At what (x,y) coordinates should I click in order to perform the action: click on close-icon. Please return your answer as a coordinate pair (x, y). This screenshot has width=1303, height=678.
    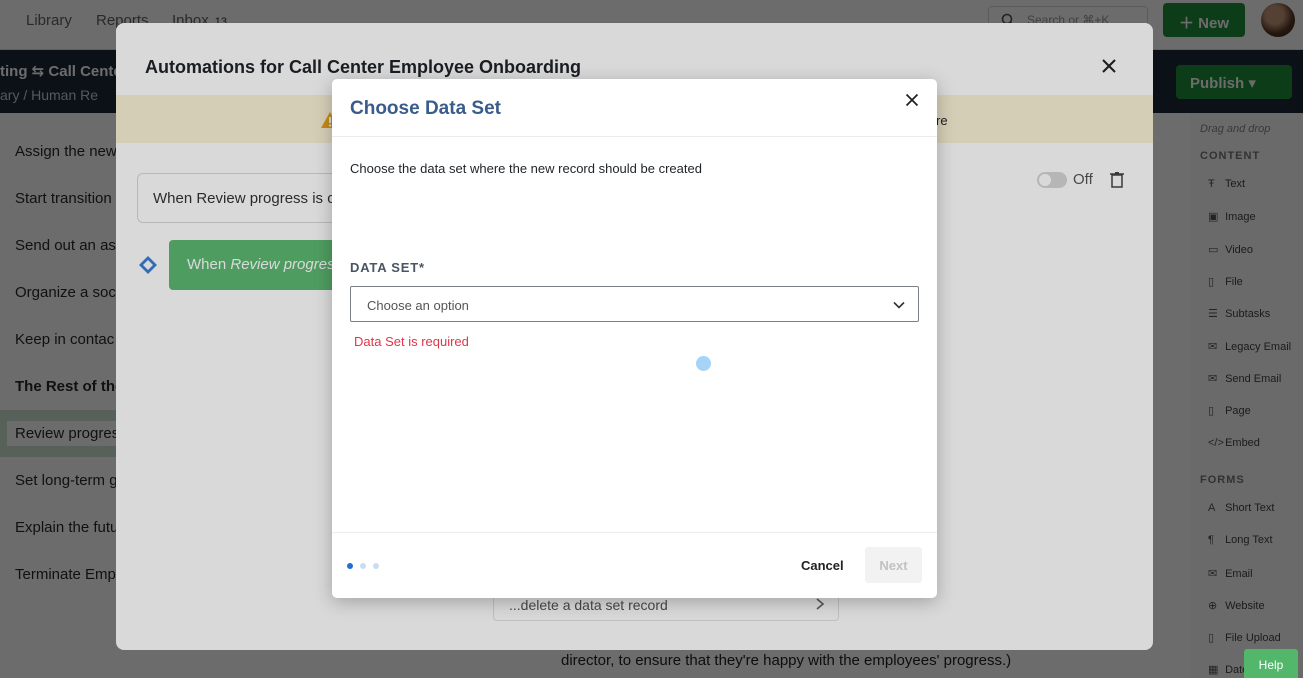
    Looking at the image, I should click on (912, 100).